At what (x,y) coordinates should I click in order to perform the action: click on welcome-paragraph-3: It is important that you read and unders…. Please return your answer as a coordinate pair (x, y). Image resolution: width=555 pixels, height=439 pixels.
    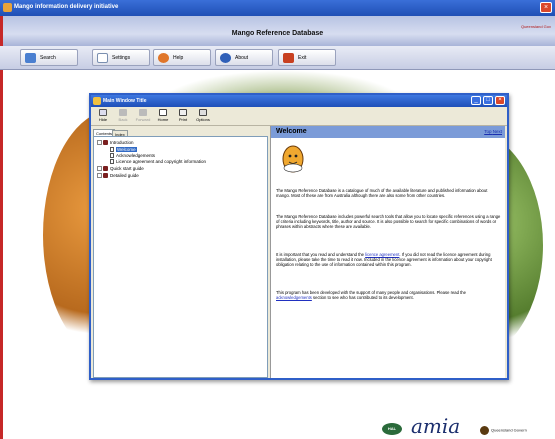
    Looking at the image, I should click on (384, 260).